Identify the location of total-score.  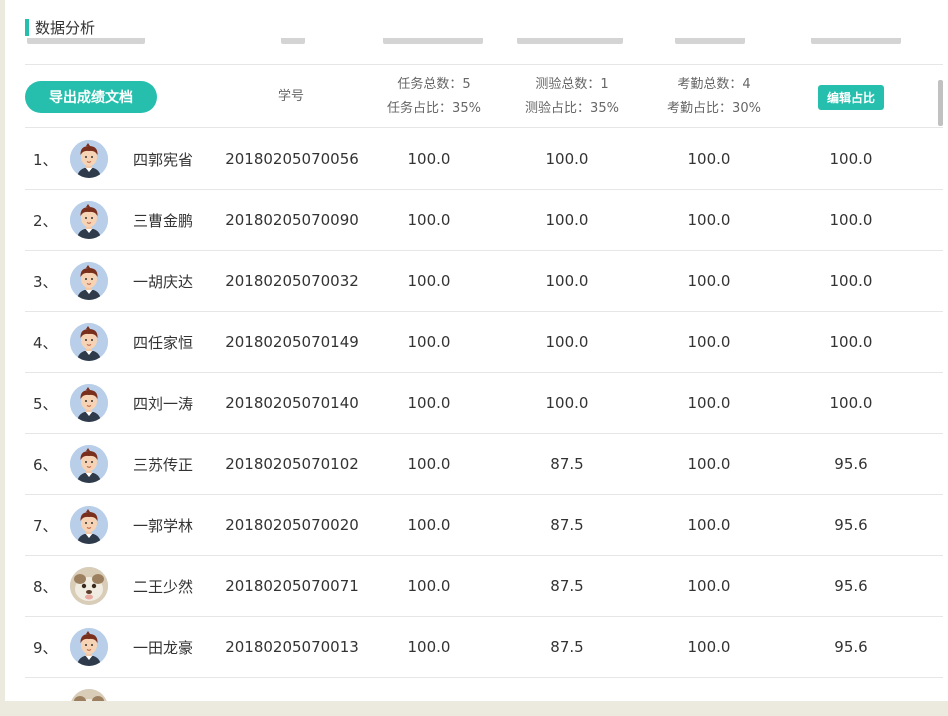
(851, 689).